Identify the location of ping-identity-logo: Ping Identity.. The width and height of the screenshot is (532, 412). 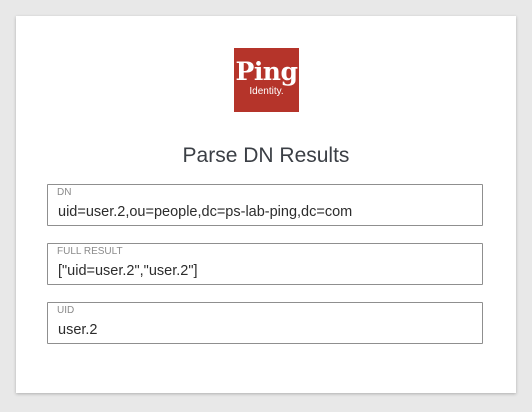
(266, 80).